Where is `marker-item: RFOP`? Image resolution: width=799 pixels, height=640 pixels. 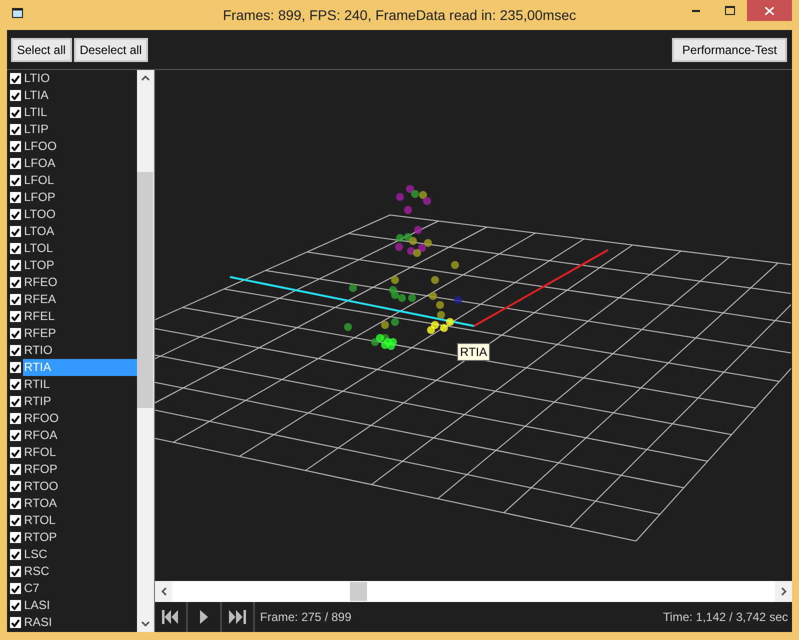 marker-item: RFOP is located at coordinates (80, 469).